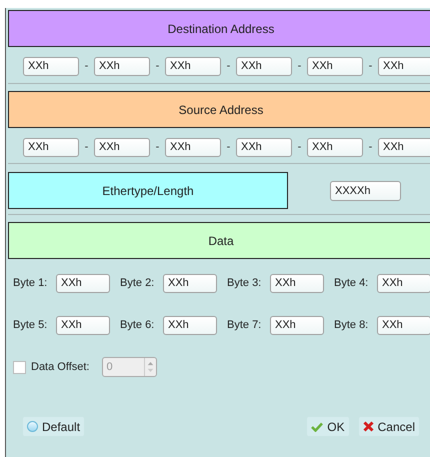  What do you see at coordinates (244, 283) in the screenshot?
I see `byte-label: Byte 3:` at bounding box center [244, 283].